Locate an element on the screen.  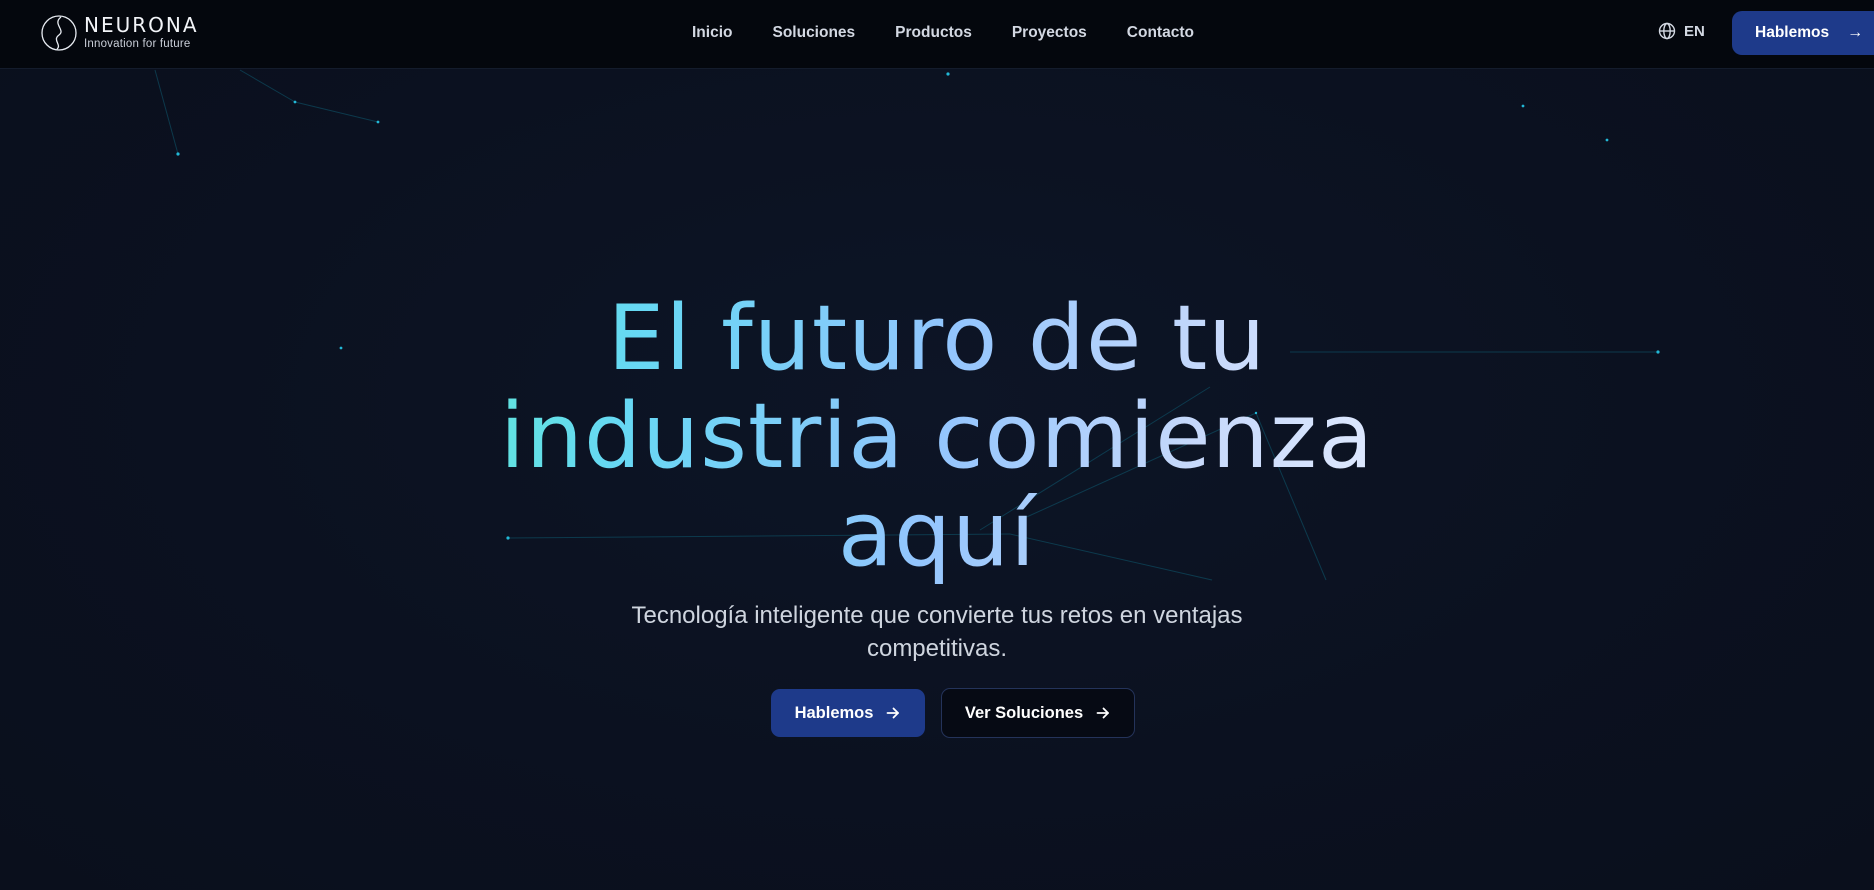
ver-soluciones-button: Ver Soluciones is located at coordinates (1038, 713).